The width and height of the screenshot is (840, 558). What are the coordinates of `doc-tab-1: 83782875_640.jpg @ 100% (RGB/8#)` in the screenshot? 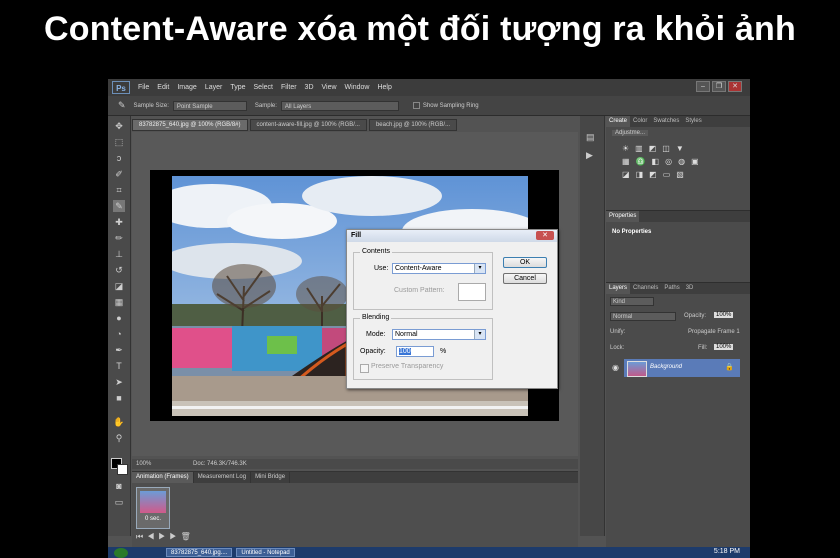 It's located at (190, 125).